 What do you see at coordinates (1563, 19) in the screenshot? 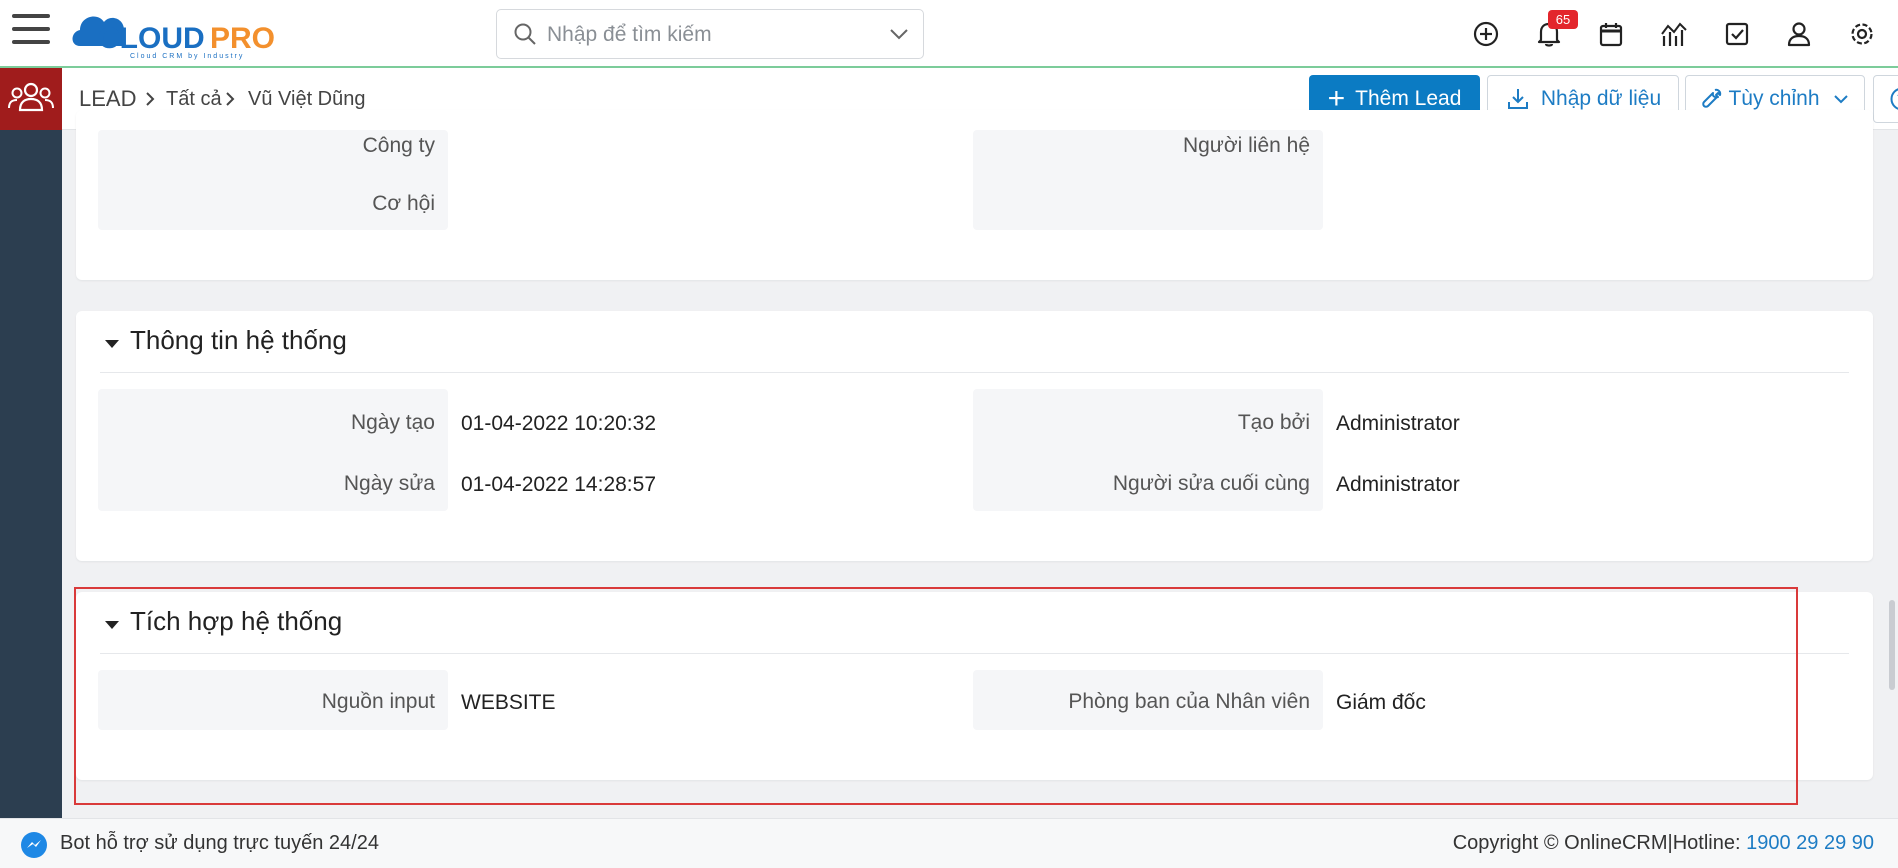
I see `notification-badge: 65` at bounding box center [1563, 19].